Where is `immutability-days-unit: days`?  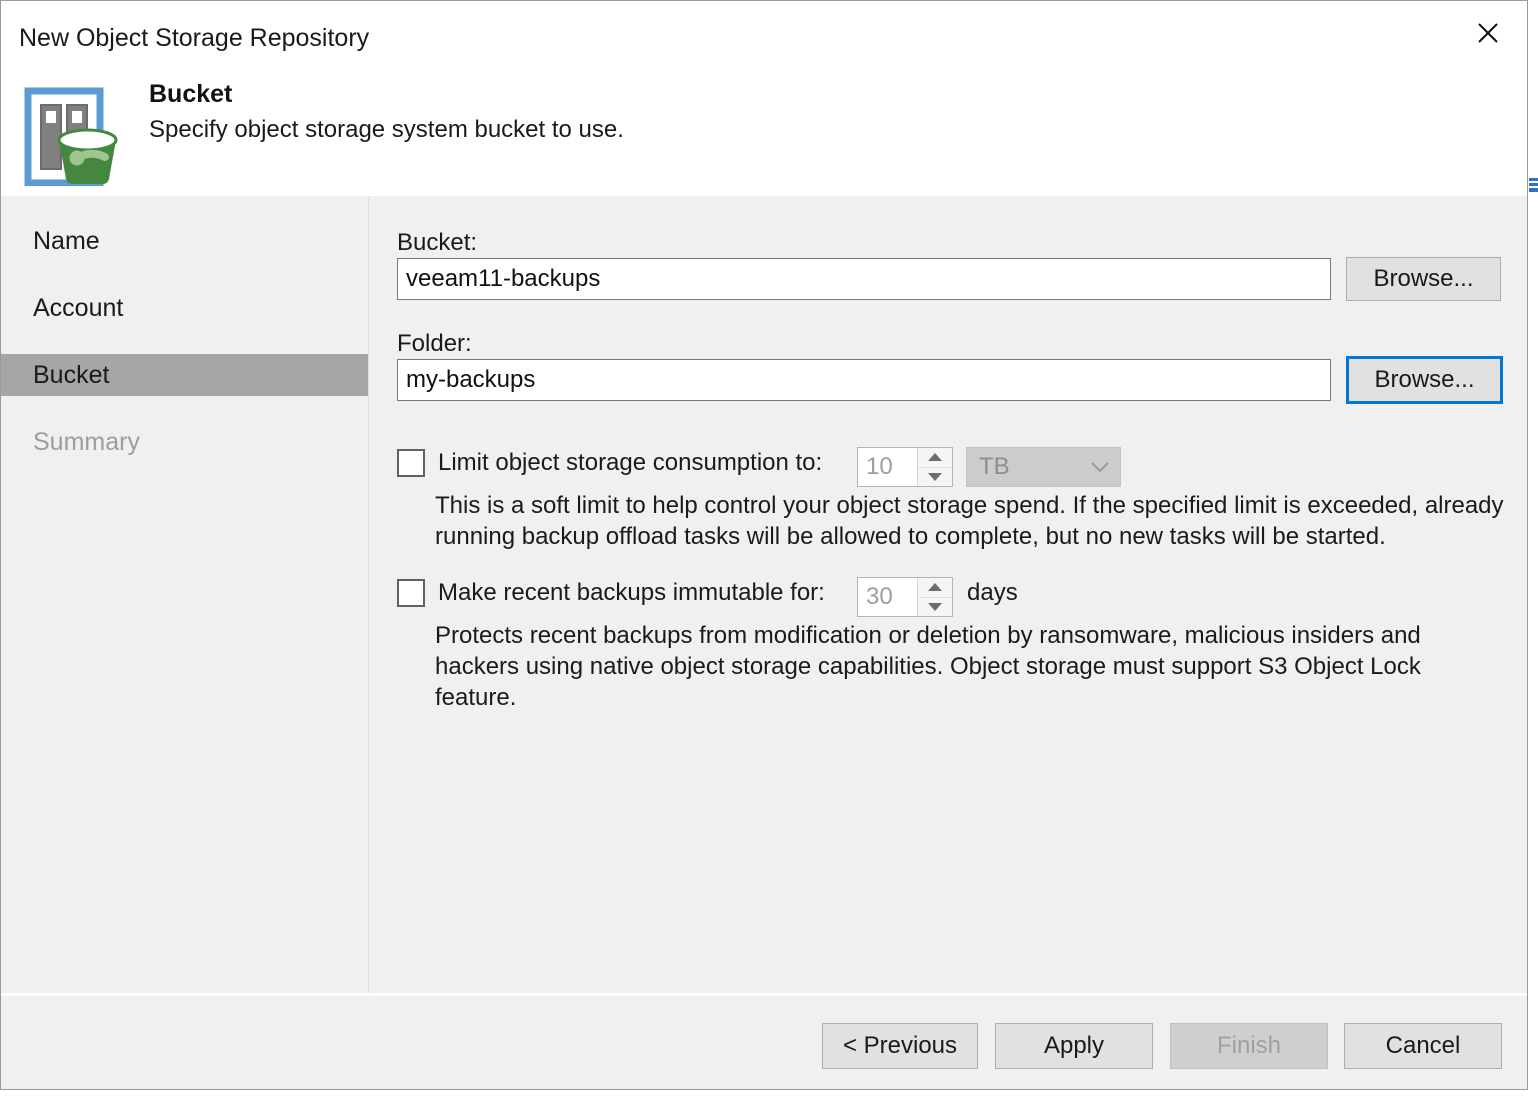 immutability-days-unit: days is located at coordinates (992, 592).